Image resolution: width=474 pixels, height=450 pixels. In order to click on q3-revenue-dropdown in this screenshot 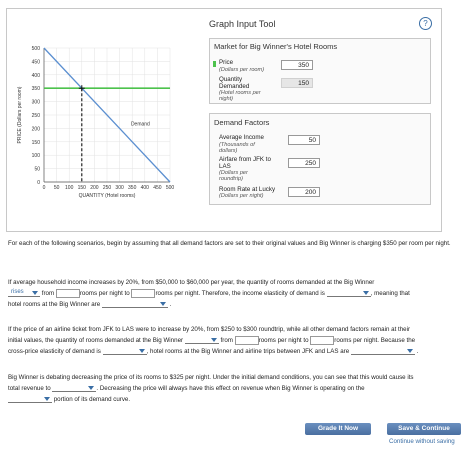, I will do `click(74, 388)`.